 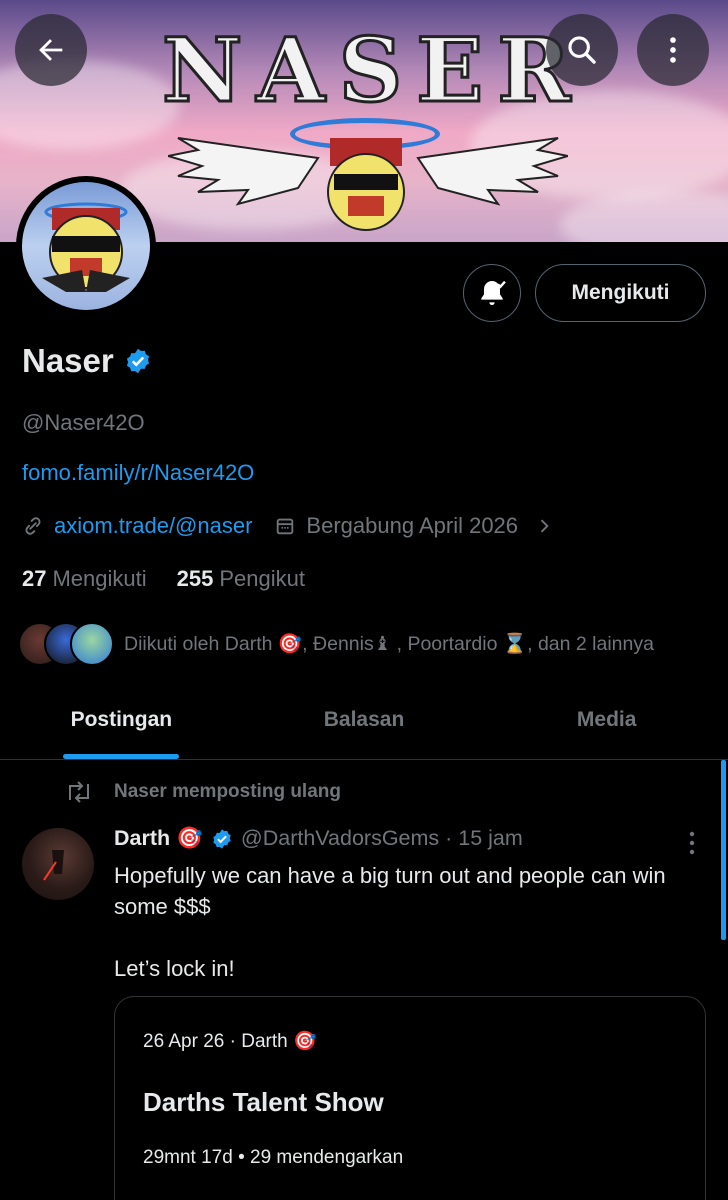 I want to click on joined-date: Bergabung April 2026, so click(x=412, y=525).